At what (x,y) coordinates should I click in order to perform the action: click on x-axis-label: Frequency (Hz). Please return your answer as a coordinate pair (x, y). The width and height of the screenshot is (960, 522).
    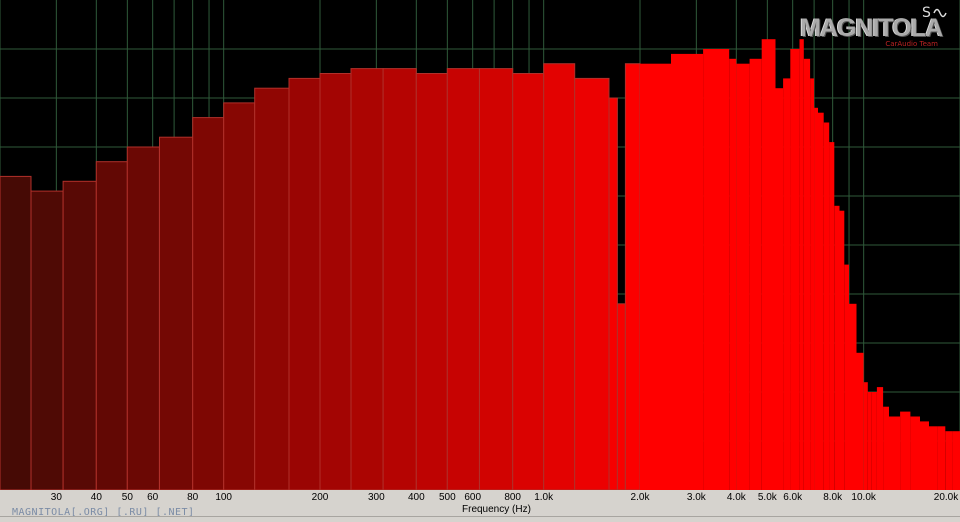
    Looking at the image, I should click on (496, 509).